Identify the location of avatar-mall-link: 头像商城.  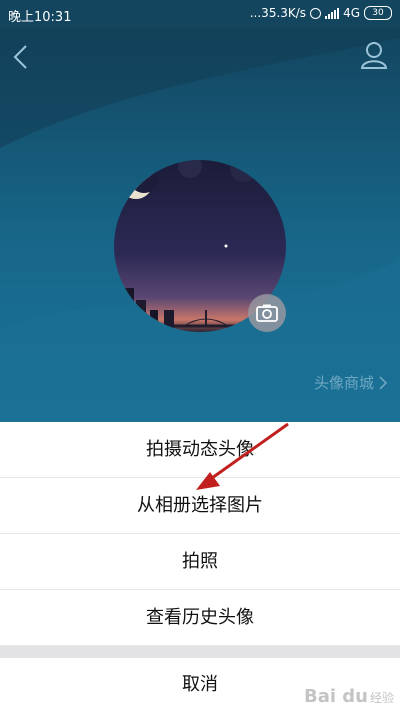
(351, 382).